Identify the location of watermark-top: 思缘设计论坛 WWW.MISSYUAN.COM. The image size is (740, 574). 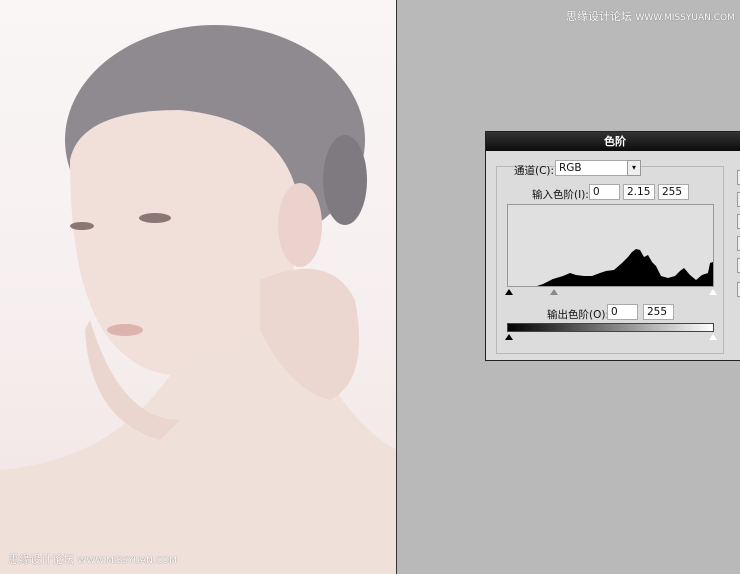
(650, 16).